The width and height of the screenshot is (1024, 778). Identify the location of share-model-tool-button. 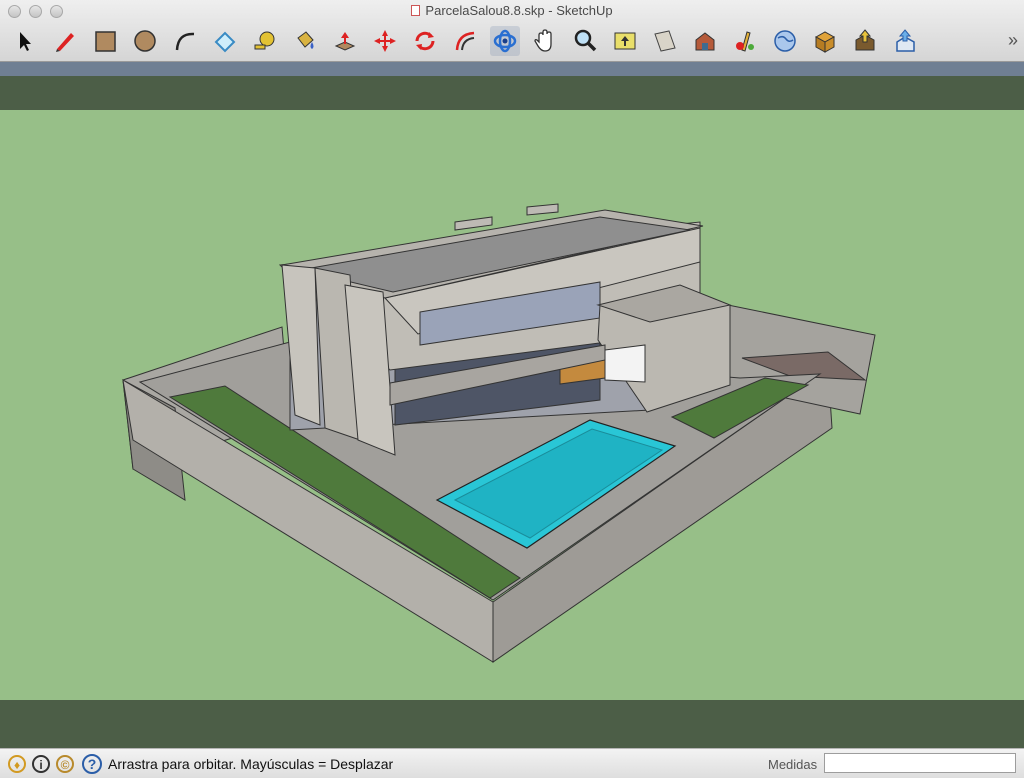
(905, 41).